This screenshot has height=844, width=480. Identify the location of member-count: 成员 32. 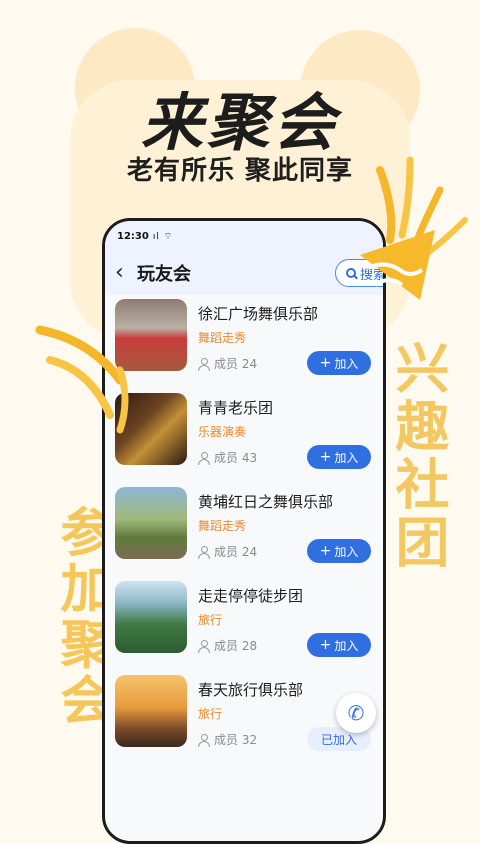
(227, 739).